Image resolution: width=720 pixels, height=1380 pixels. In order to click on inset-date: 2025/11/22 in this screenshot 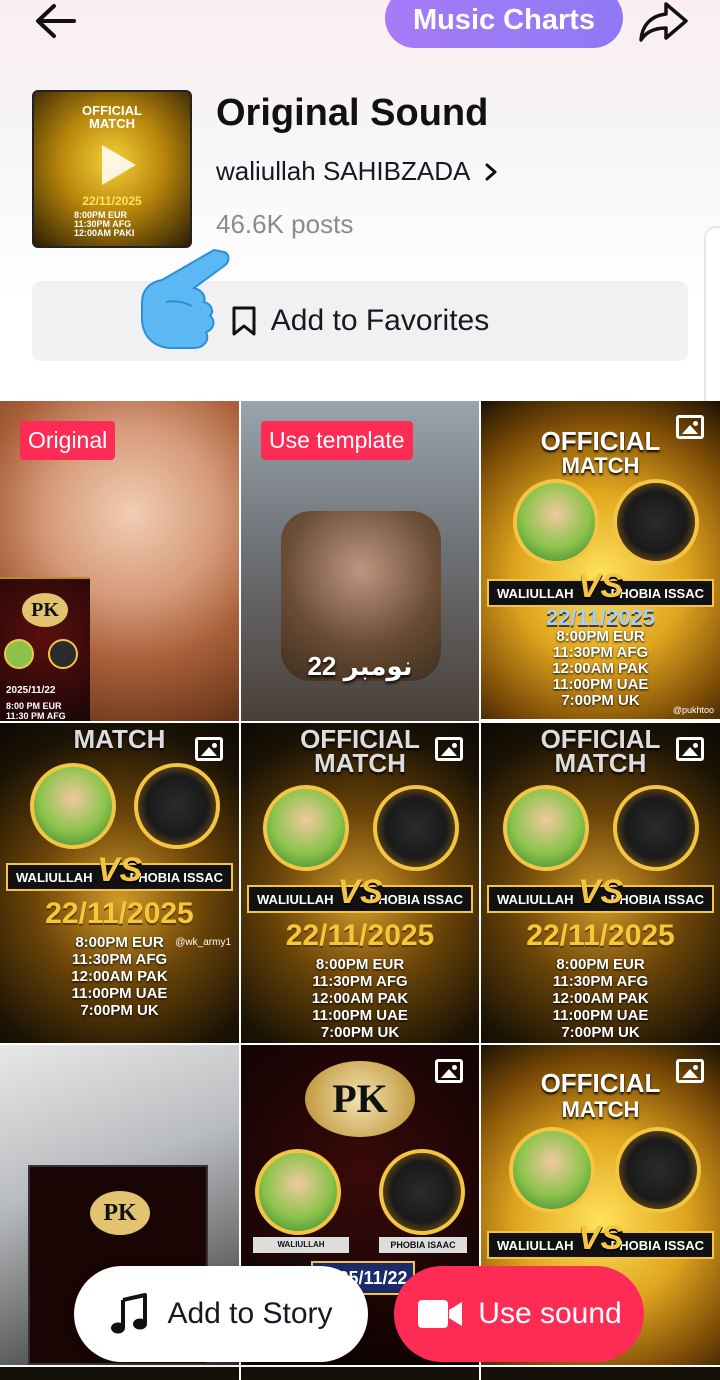, I will do `click(31, 690)`.